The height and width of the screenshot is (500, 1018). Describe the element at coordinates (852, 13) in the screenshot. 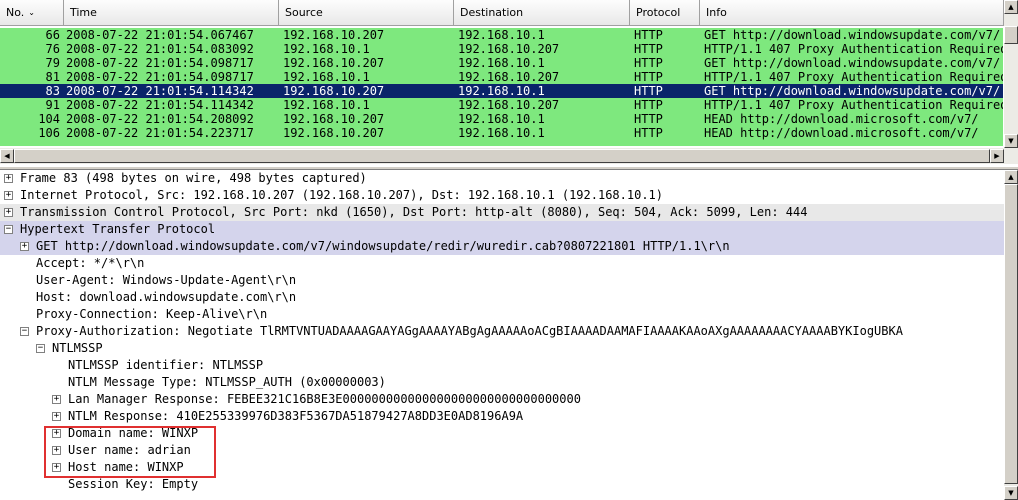

I see `column-header-info: Info` at that location.